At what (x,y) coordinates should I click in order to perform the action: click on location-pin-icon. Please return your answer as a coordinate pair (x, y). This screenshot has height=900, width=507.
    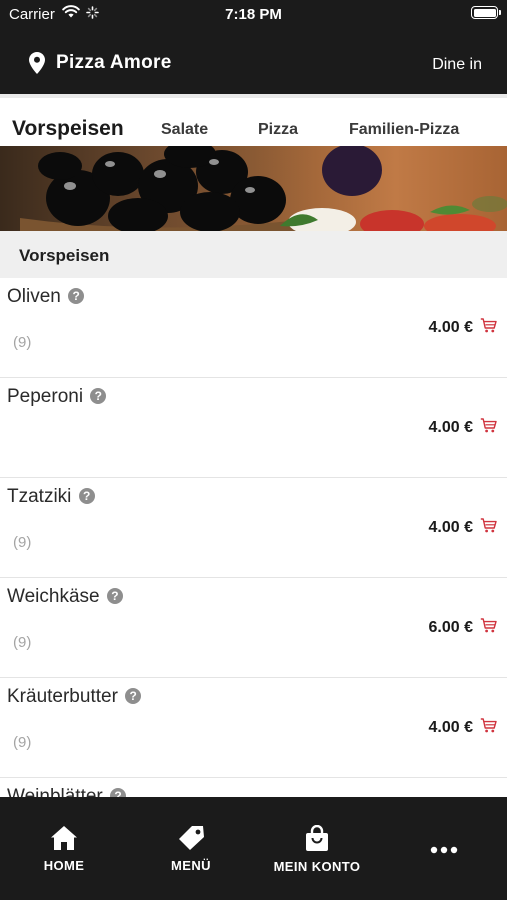
    Looking at the image, I should click on (37, 65).